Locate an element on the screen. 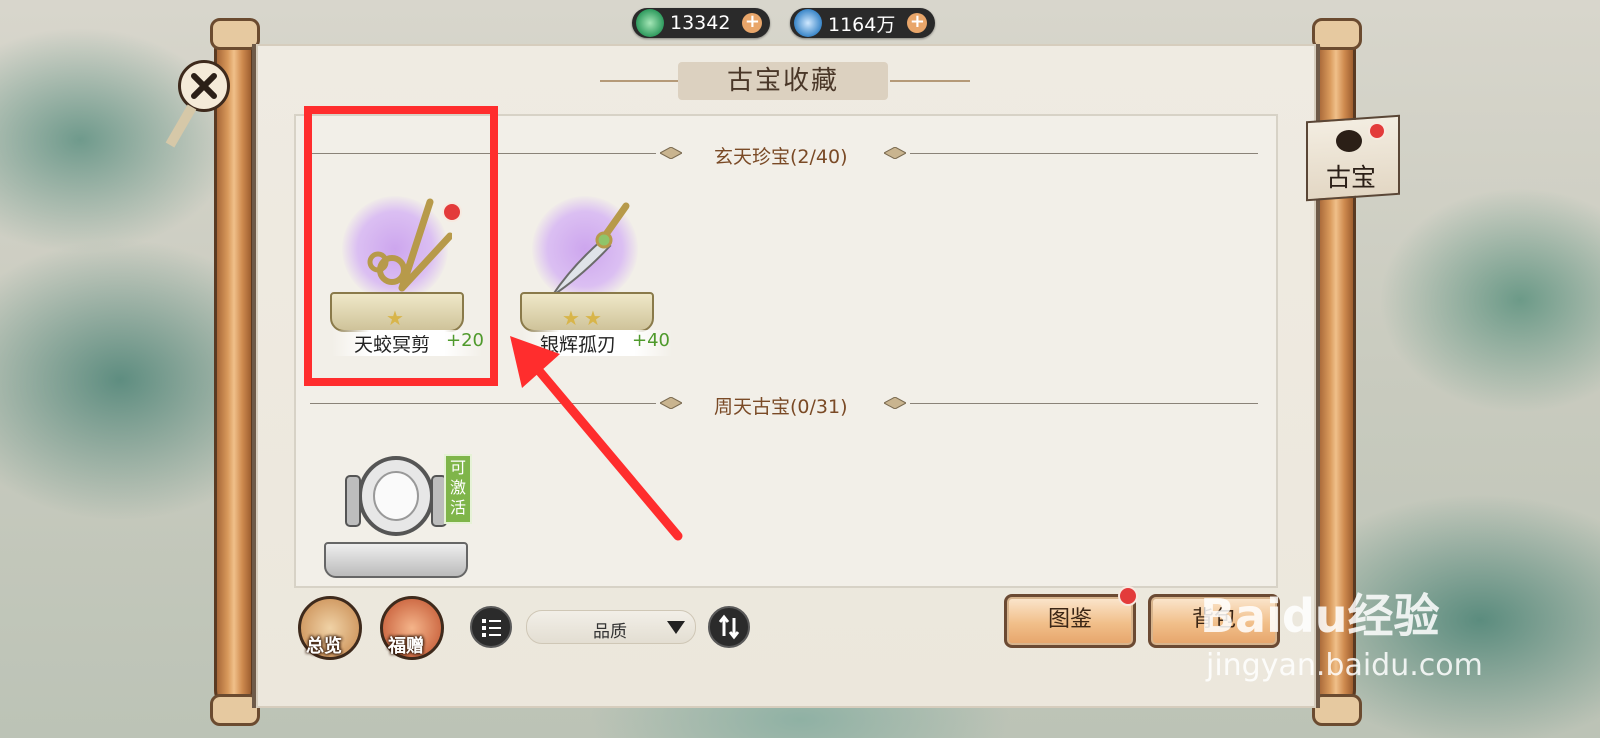  left-scroll-roller is located at coordinates (234, 370).